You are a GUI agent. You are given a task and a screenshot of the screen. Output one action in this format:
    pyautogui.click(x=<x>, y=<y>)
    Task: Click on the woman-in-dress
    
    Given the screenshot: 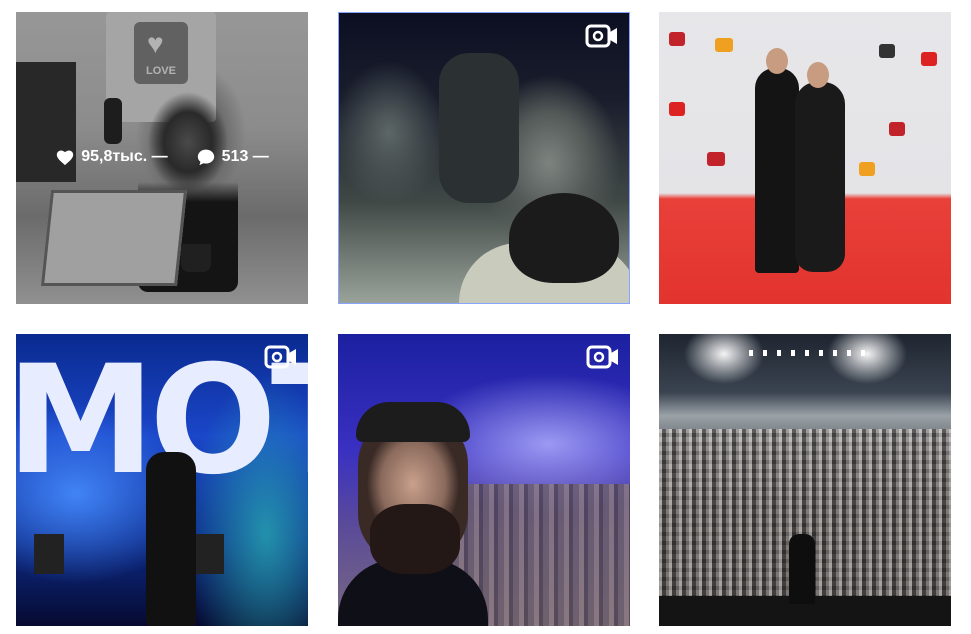 What is the action you would take?
    pyautogui.click(x=820, y=177)
    